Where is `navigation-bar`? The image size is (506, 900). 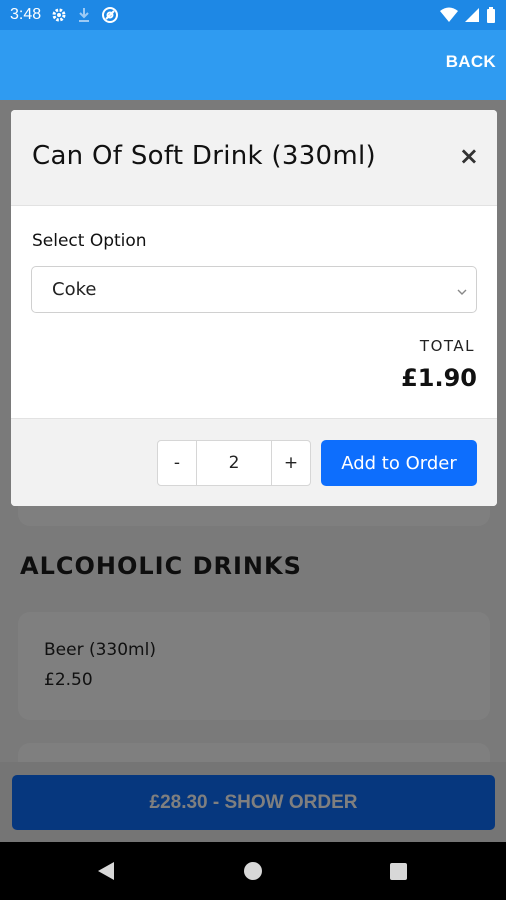
navigation-bar is located at coordinates (253, 871).